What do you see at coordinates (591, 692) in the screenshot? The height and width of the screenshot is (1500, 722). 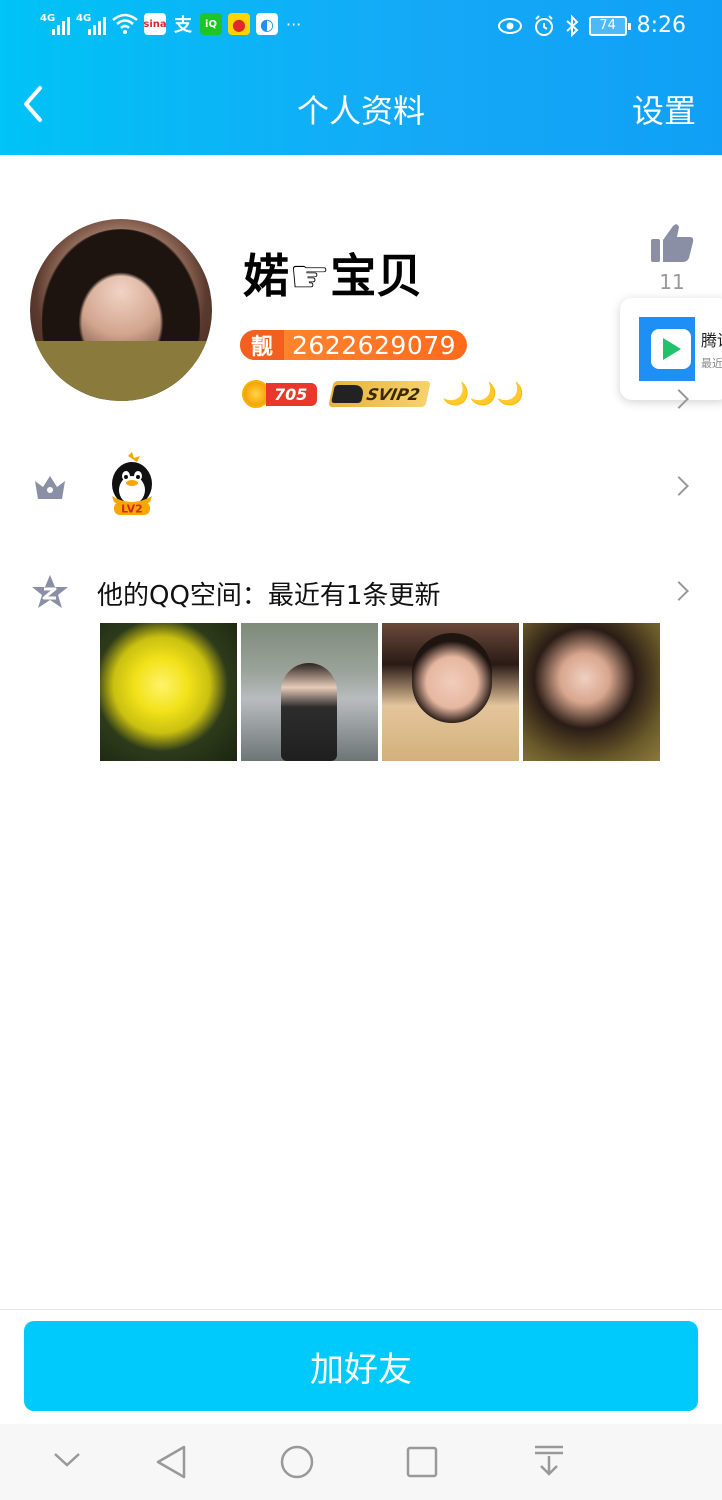 I see `qzone-photo-portrait` at bounding box center [591, 692].